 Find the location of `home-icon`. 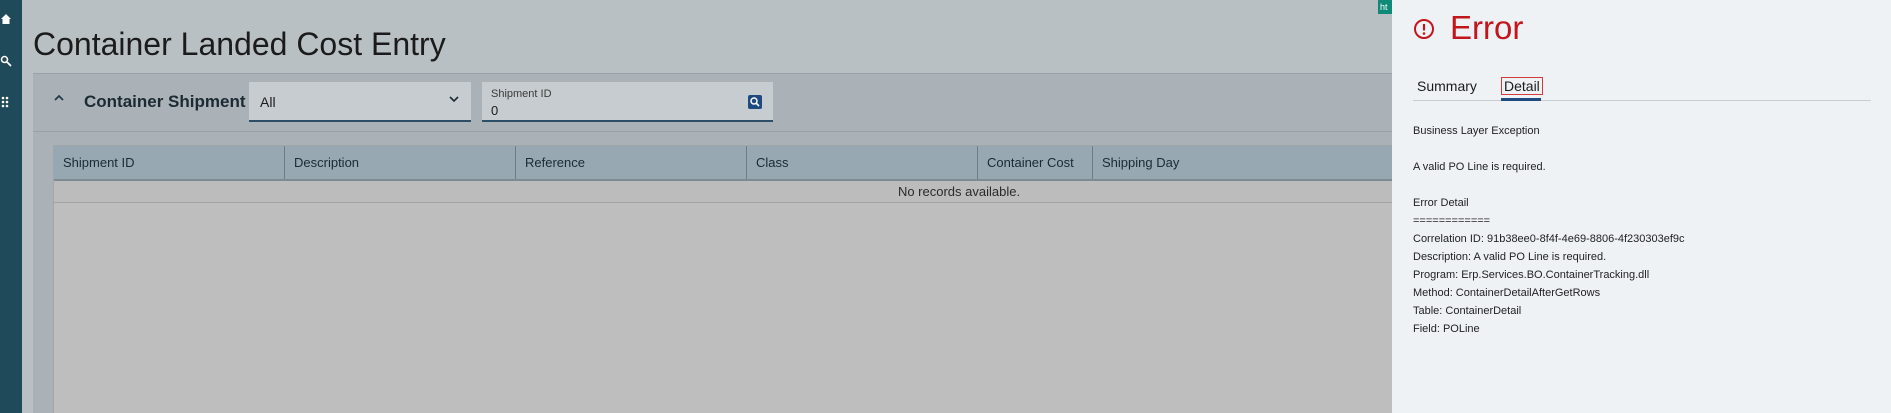

home-icon is located at coordinates (6, 20).